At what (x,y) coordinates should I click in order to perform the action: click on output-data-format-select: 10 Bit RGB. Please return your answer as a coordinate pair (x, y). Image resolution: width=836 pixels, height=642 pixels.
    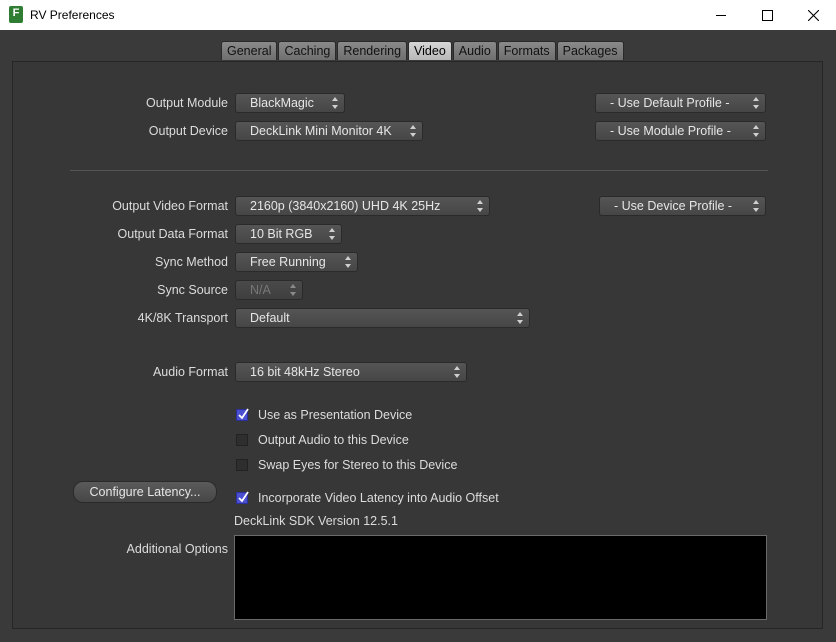
    Looking at the image, I should click on (288, 234).